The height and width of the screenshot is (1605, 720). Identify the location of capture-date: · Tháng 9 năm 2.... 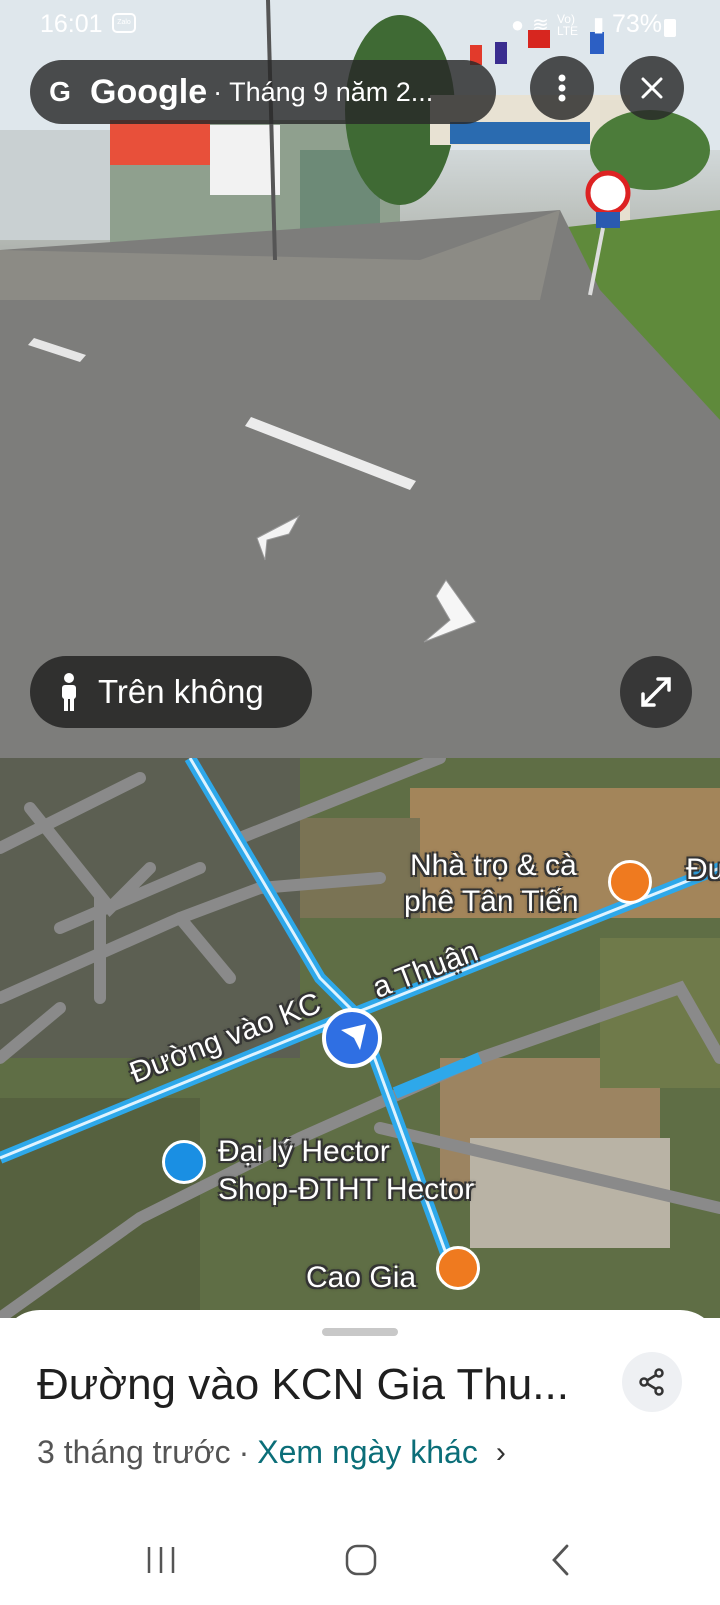
(323, 91).